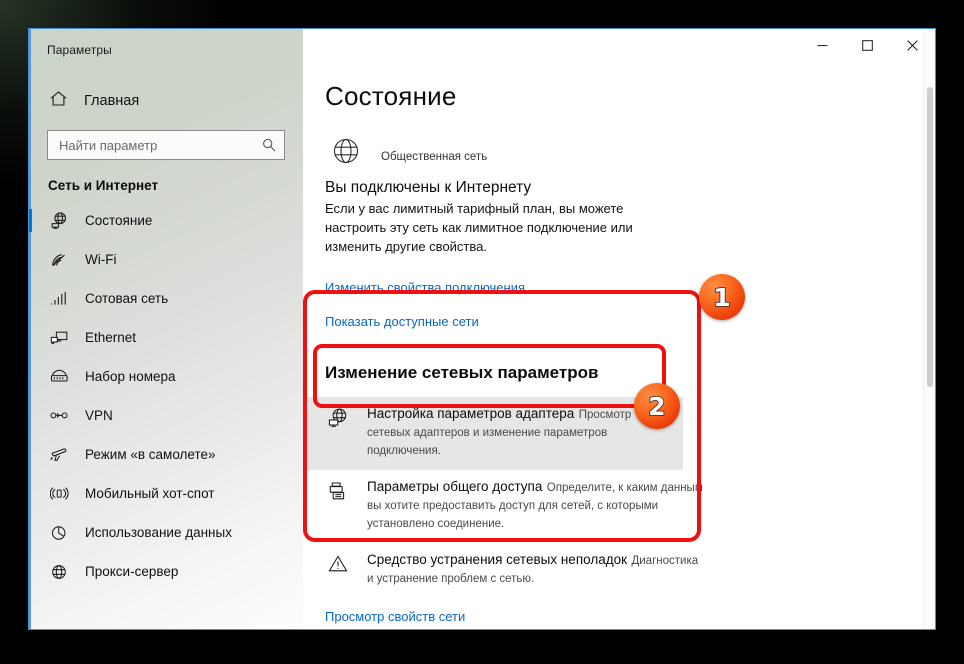  I want to click on search-icon, so click(269, 145).